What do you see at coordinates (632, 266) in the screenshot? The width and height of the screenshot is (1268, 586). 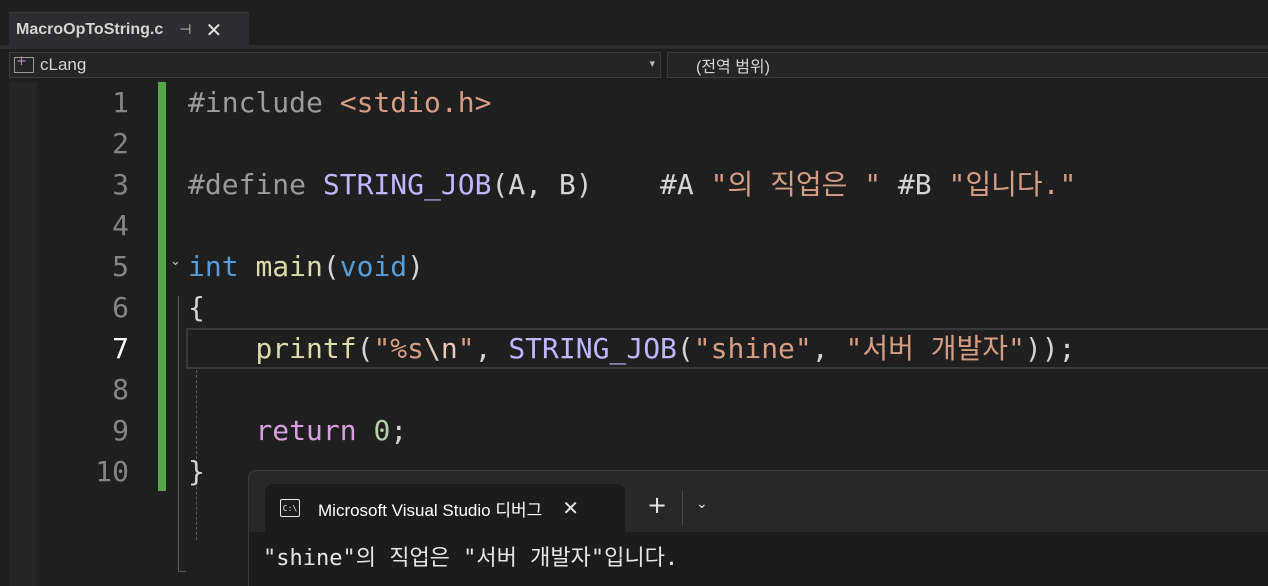 I see `code-line: int main(void)` at bounding box center [632, 266].